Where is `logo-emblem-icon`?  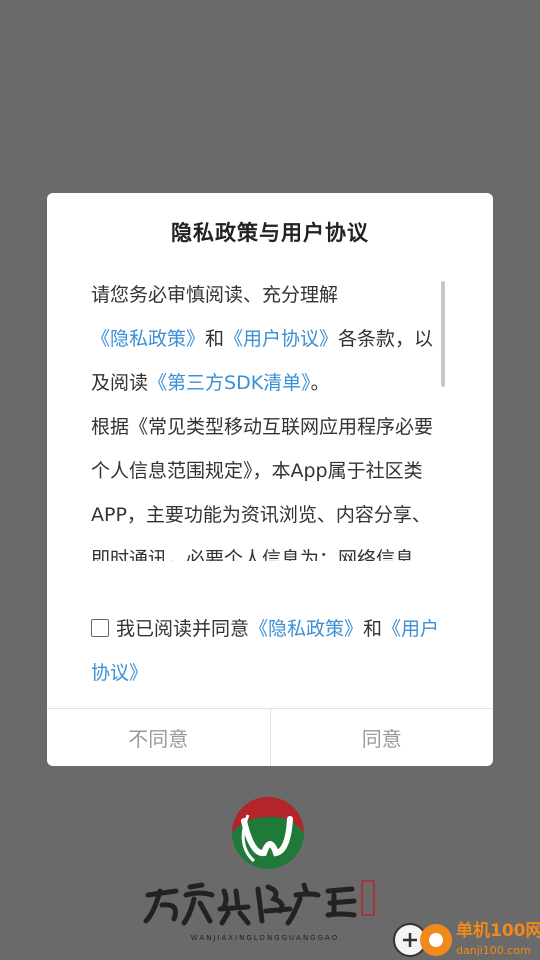 logo-emblem-icon is located at coordinates (268, 833).